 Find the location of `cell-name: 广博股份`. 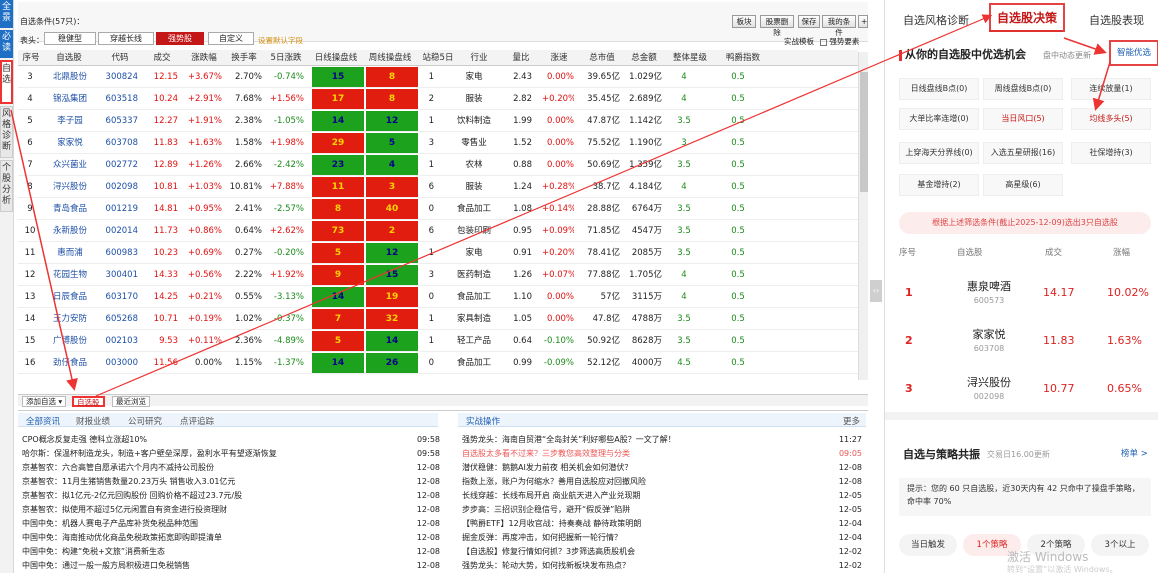

cell-name: 广博股份 is located at coordinates (70, 341).